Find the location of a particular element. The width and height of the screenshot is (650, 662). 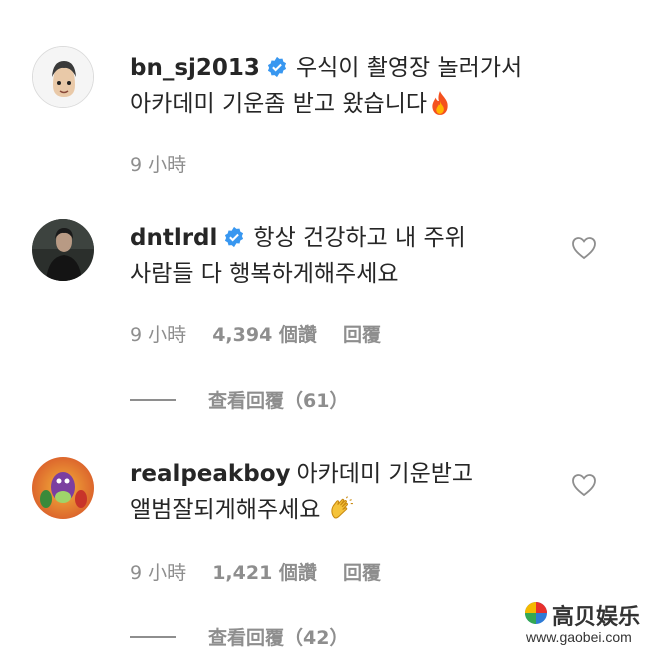

avatar-realpeakboy is located at coordinates (63, 488).